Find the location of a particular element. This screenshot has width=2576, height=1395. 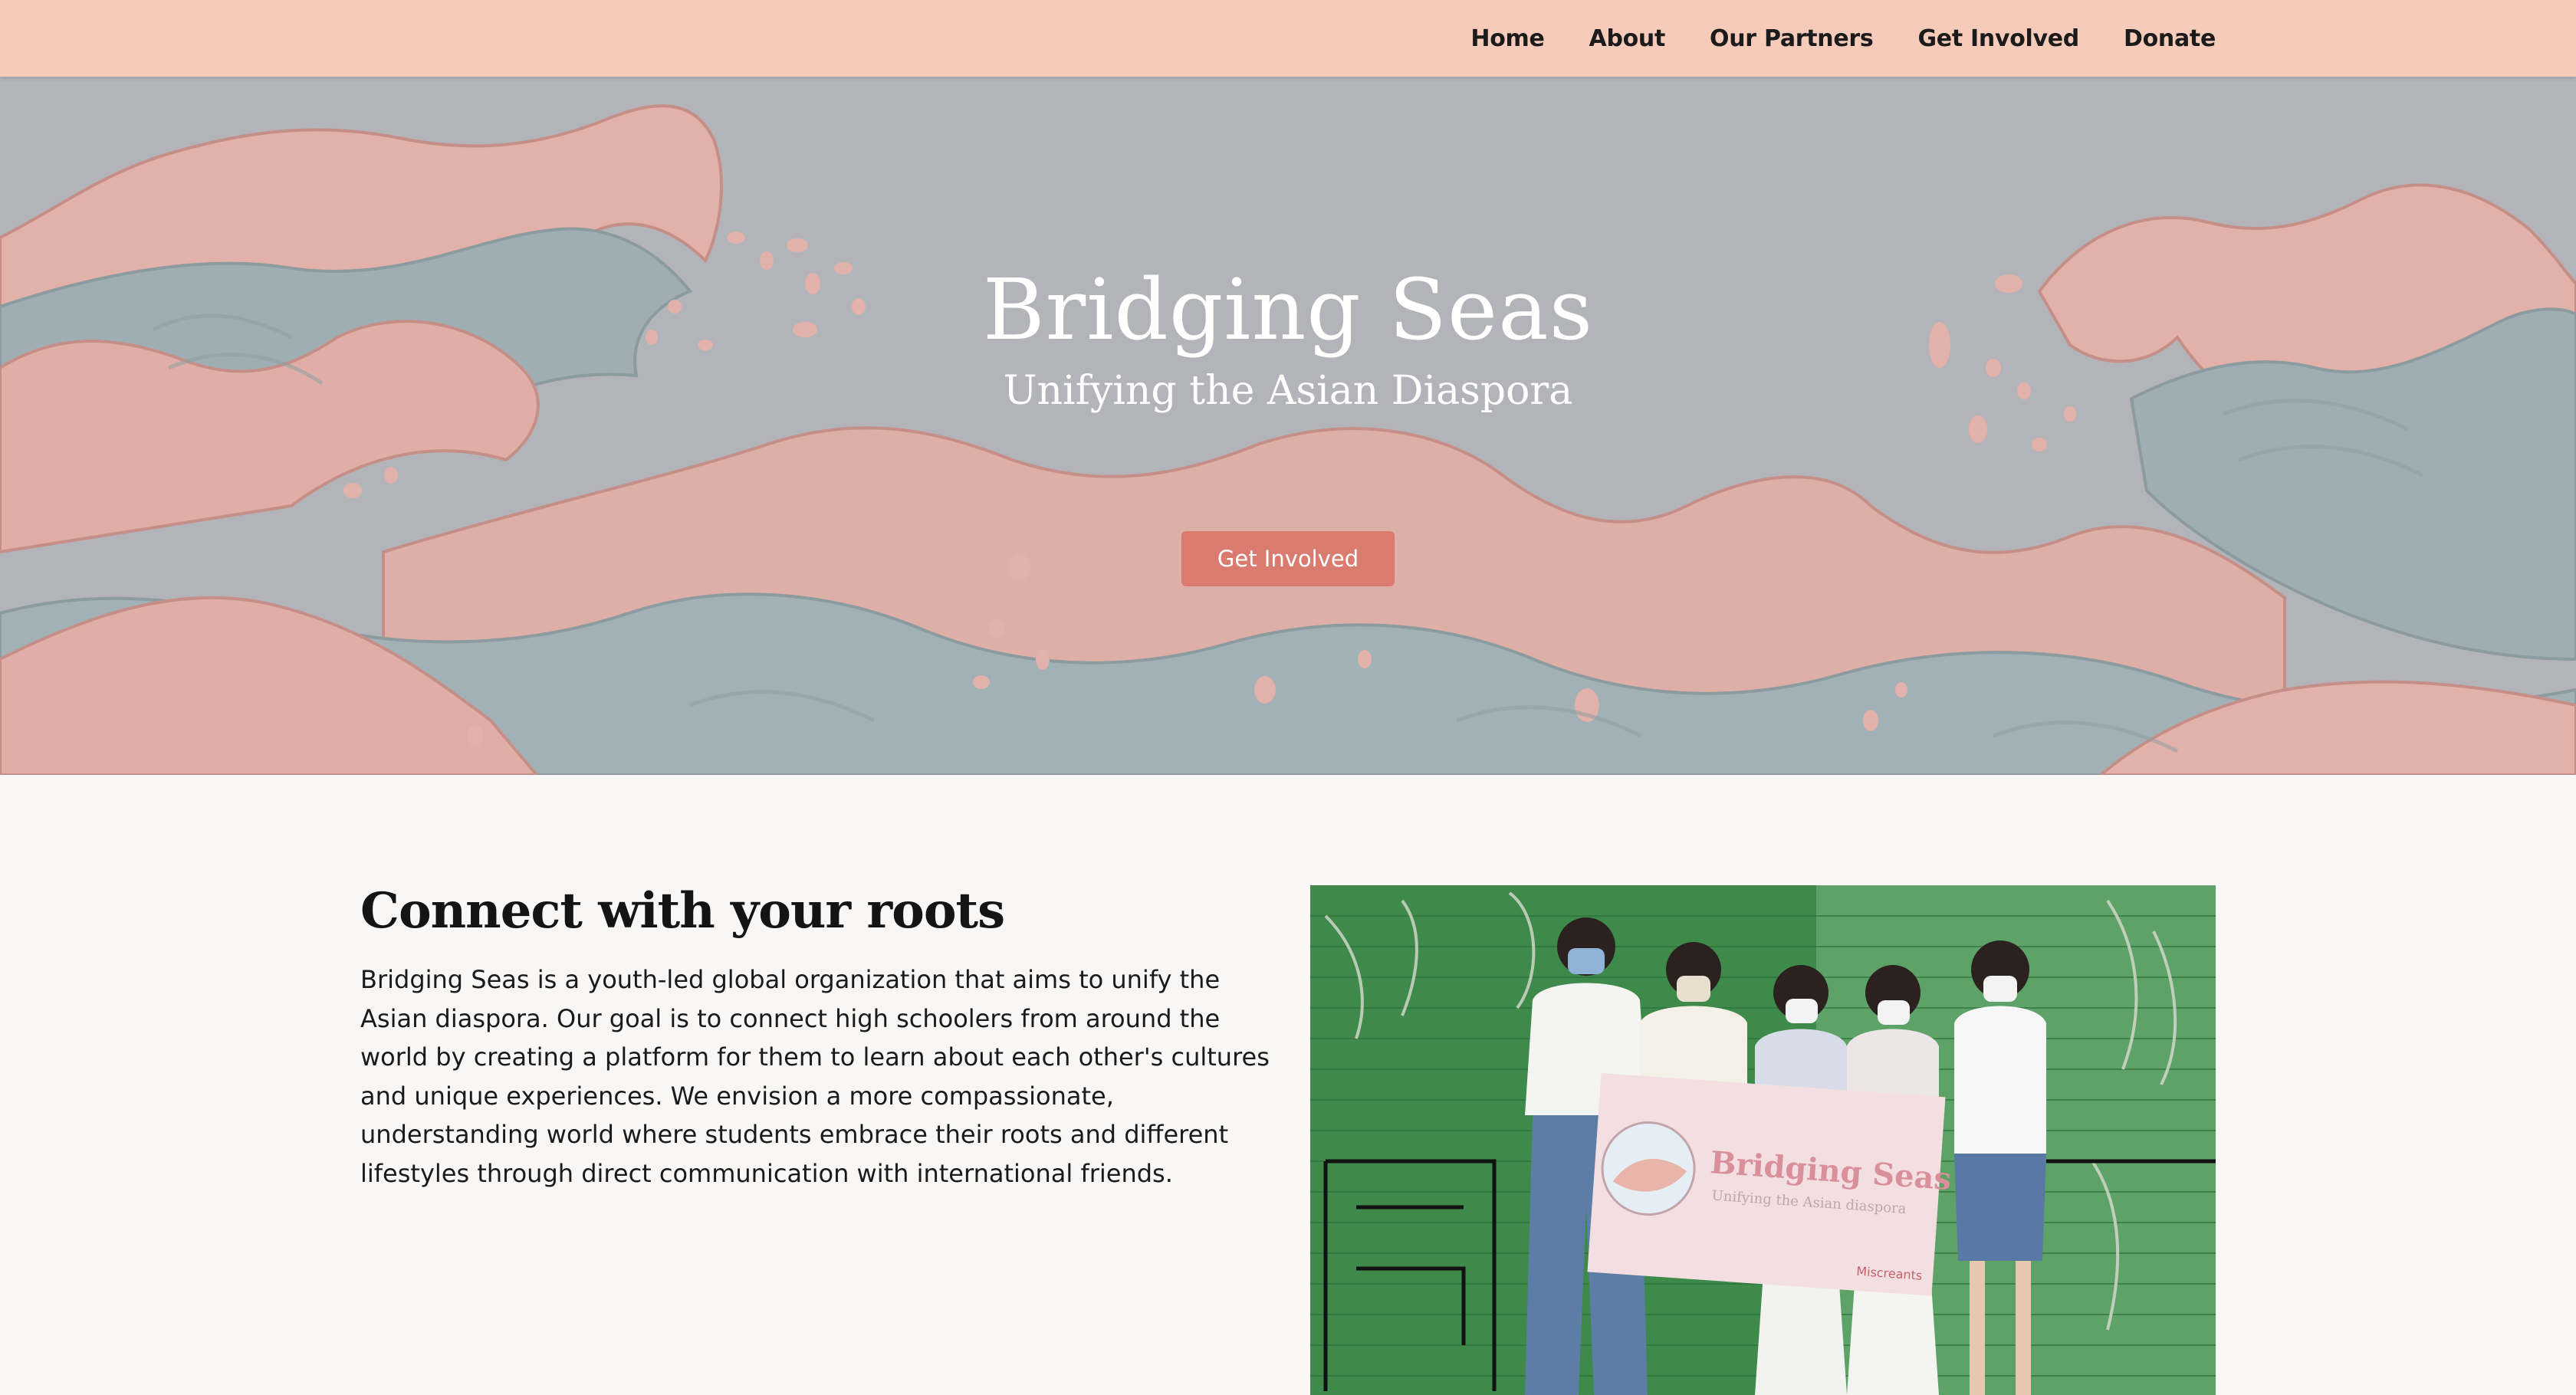

about-heading: Connect with your roots is located at coordinates (683, 911).